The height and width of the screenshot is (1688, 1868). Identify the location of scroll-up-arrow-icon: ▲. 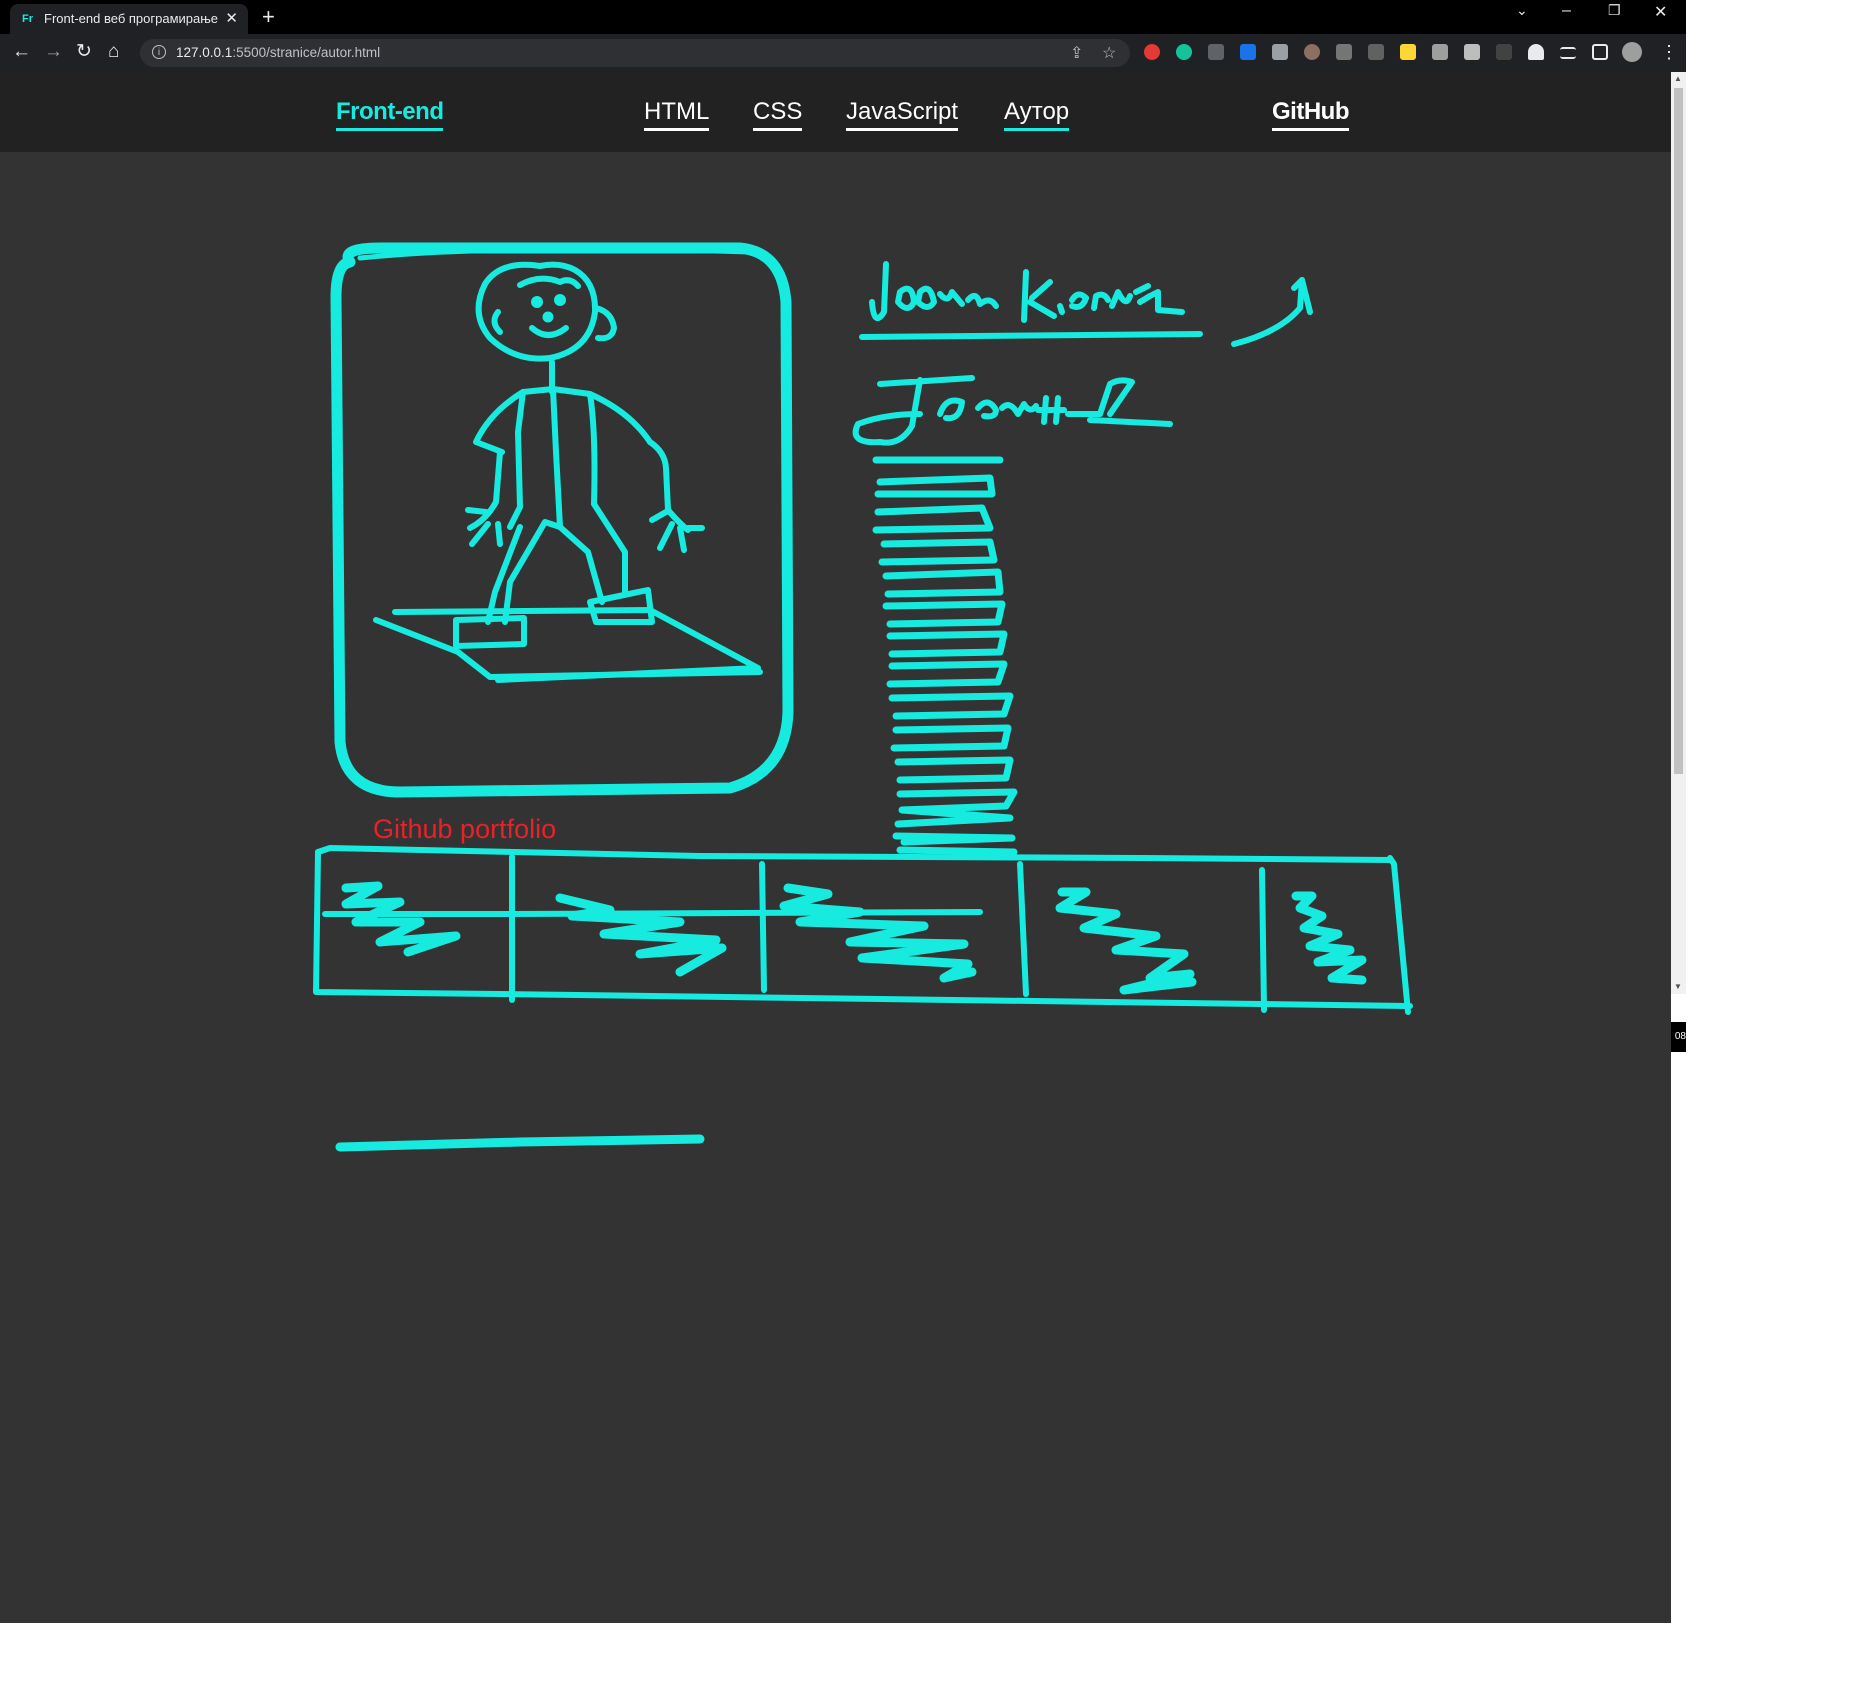
(1678, 78).